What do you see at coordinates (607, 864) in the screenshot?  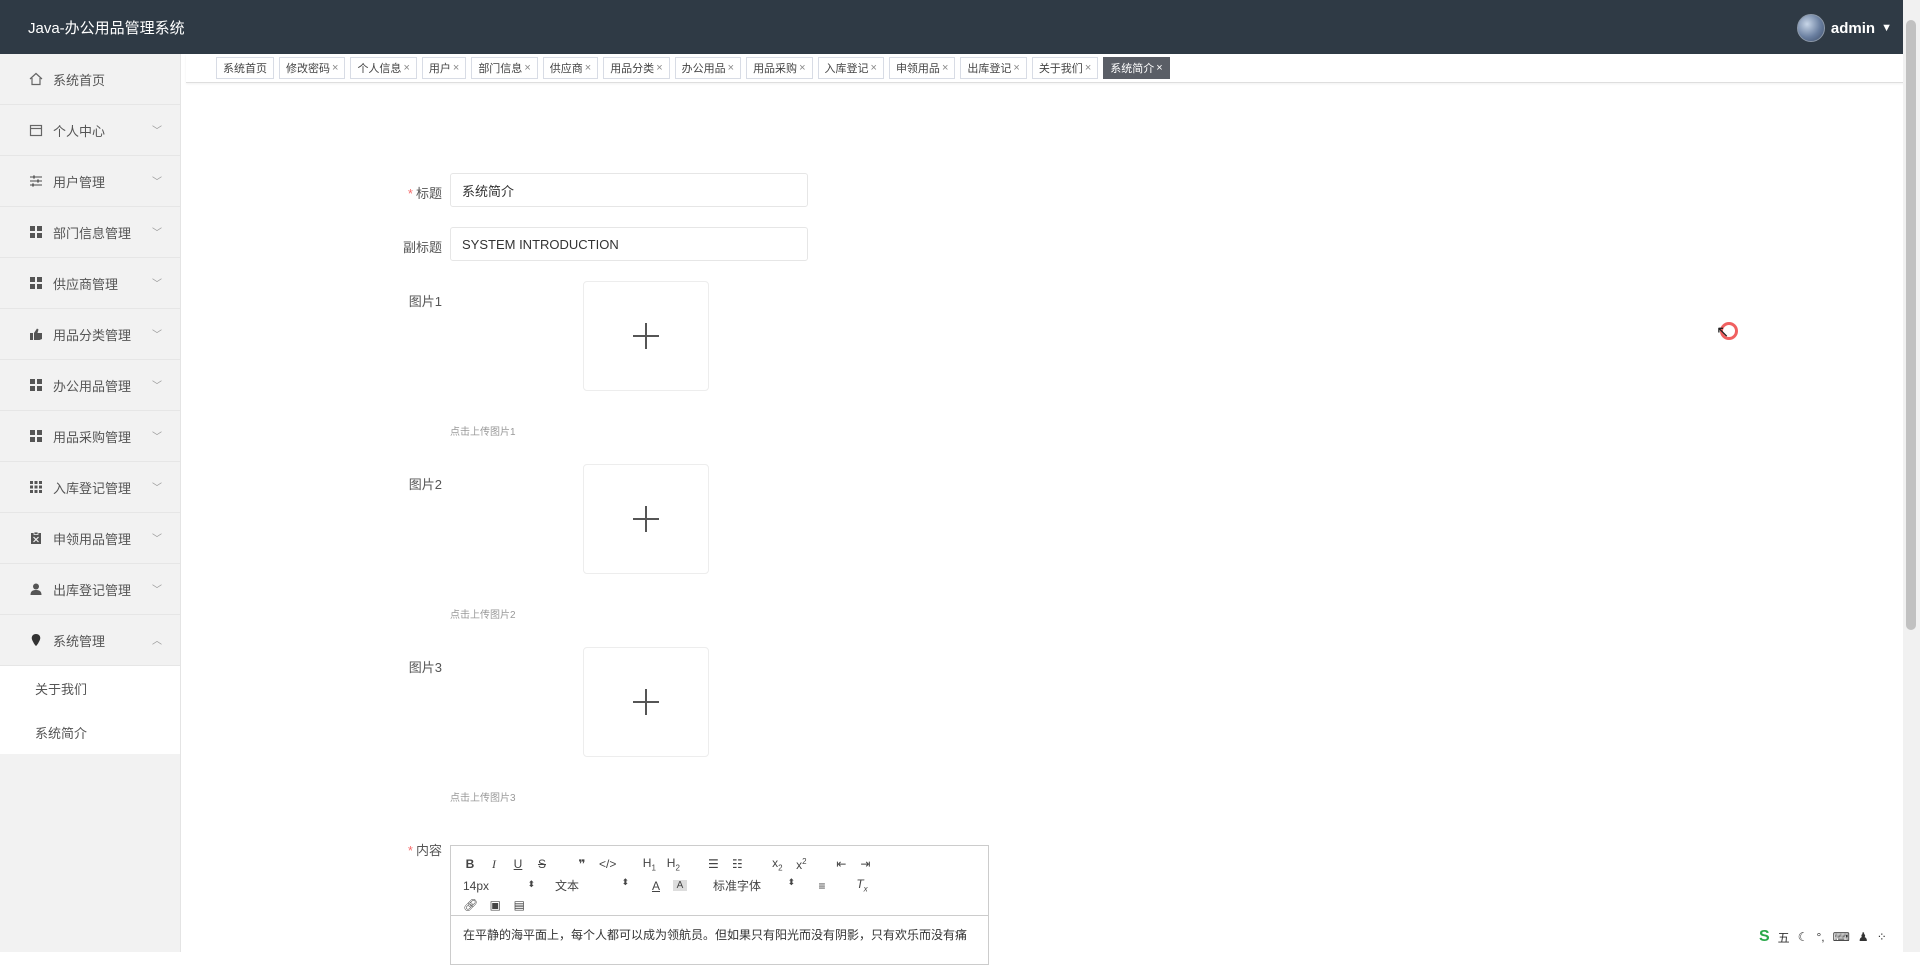 I see `code-icon: </>` at bounding box center [607, 864].